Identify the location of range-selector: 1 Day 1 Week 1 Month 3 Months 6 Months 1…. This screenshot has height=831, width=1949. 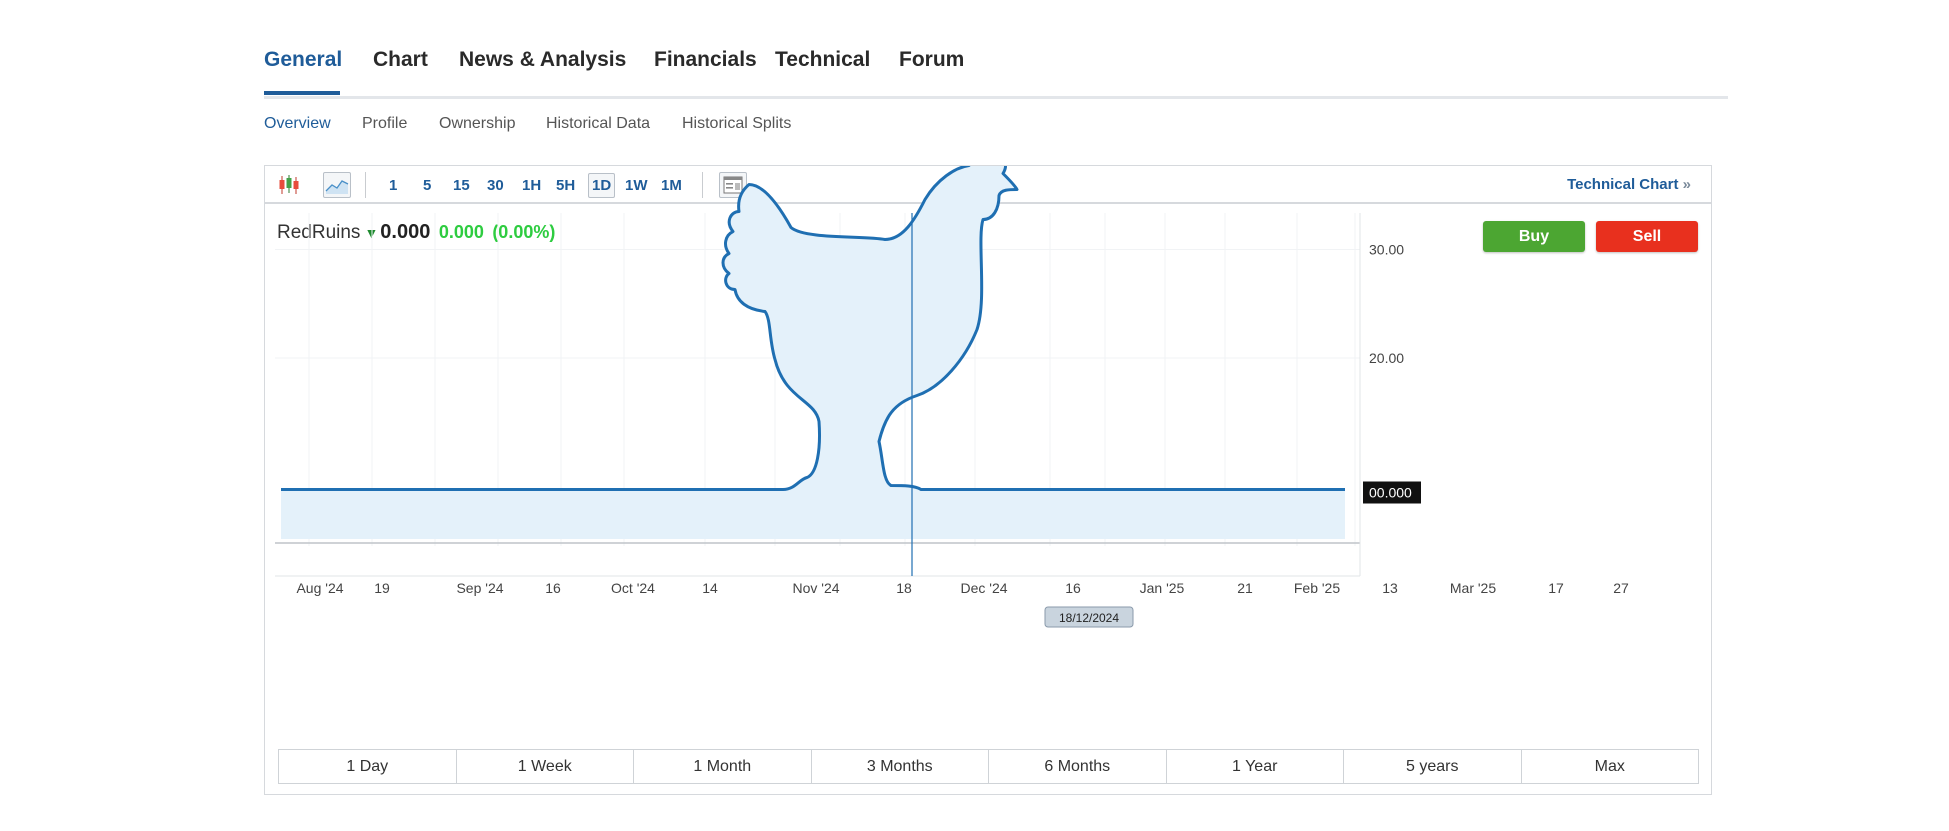
(988, 766).